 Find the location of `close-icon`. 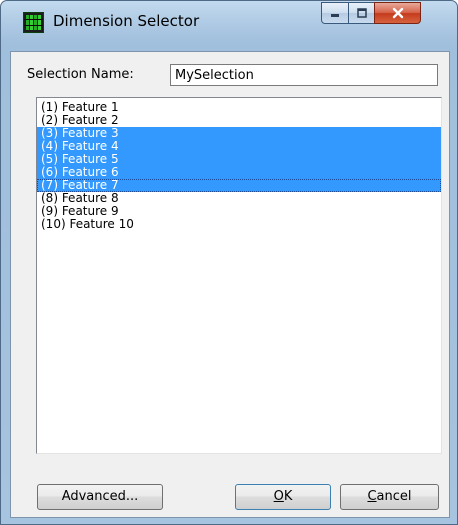

close-icon is located at coordinates (398, 12).